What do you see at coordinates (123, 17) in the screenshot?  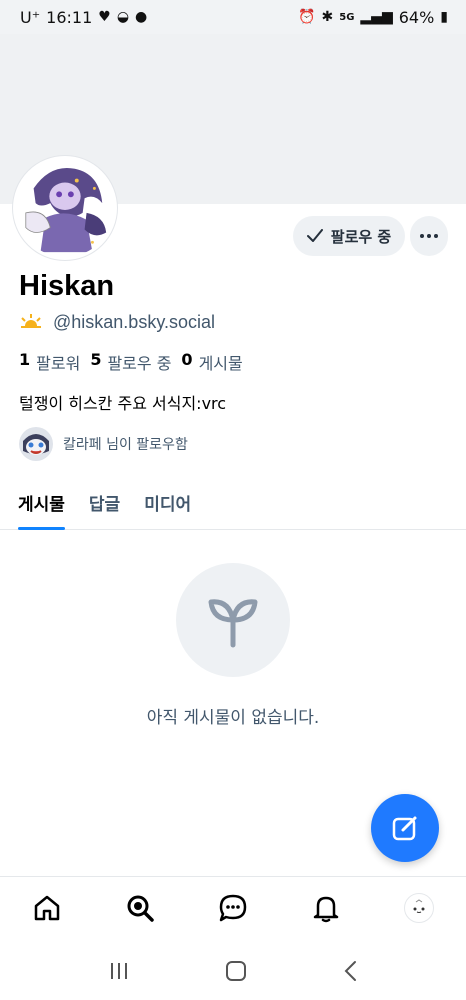 I see `bowl-icon: ◒` at bounding box center [123, 17].